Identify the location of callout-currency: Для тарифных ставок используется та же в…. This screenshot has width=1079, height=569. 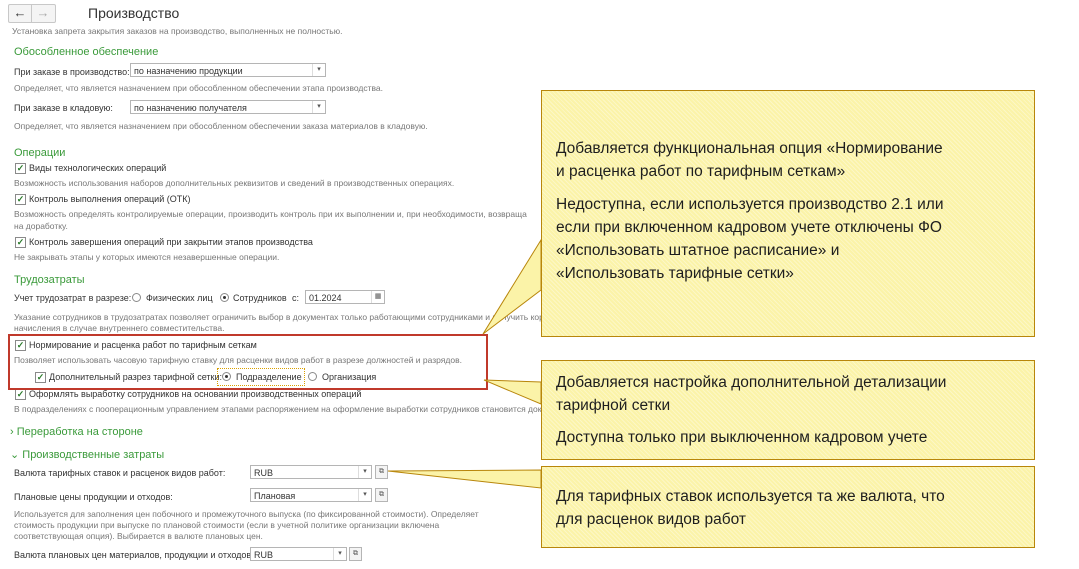
(788, 507).